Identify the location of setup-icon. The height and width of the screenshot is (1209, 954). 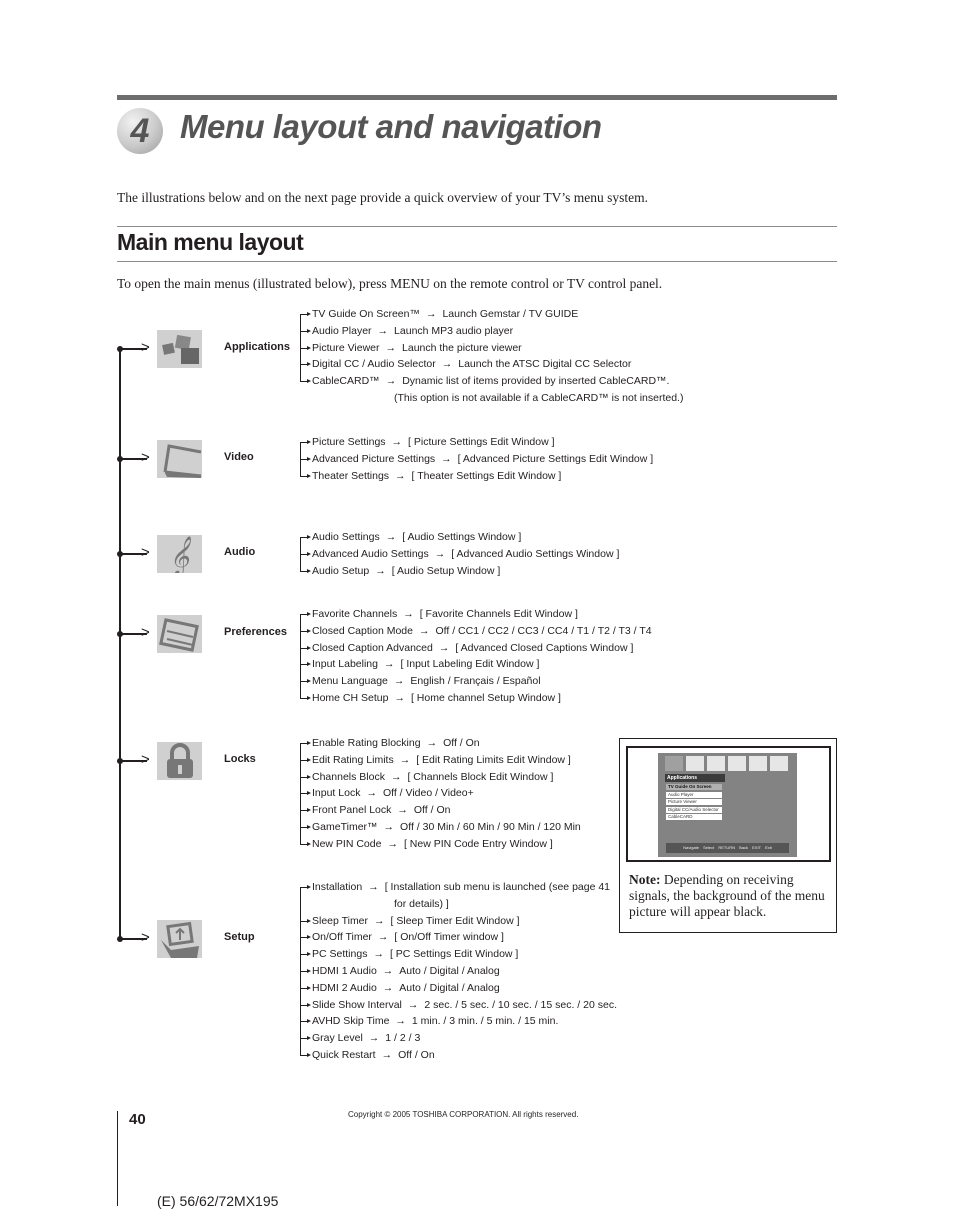
(179, 939).